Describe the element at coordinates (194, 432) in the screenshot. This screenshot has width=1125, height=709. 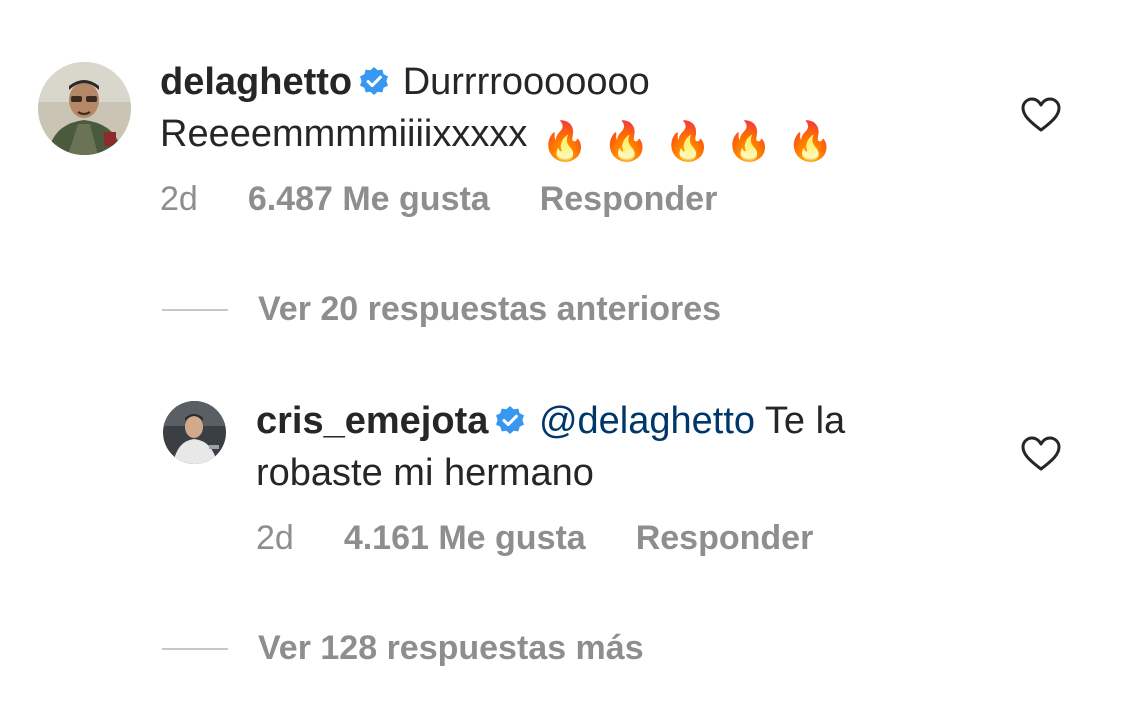
I see `avatar-cris-emejota` at that location.